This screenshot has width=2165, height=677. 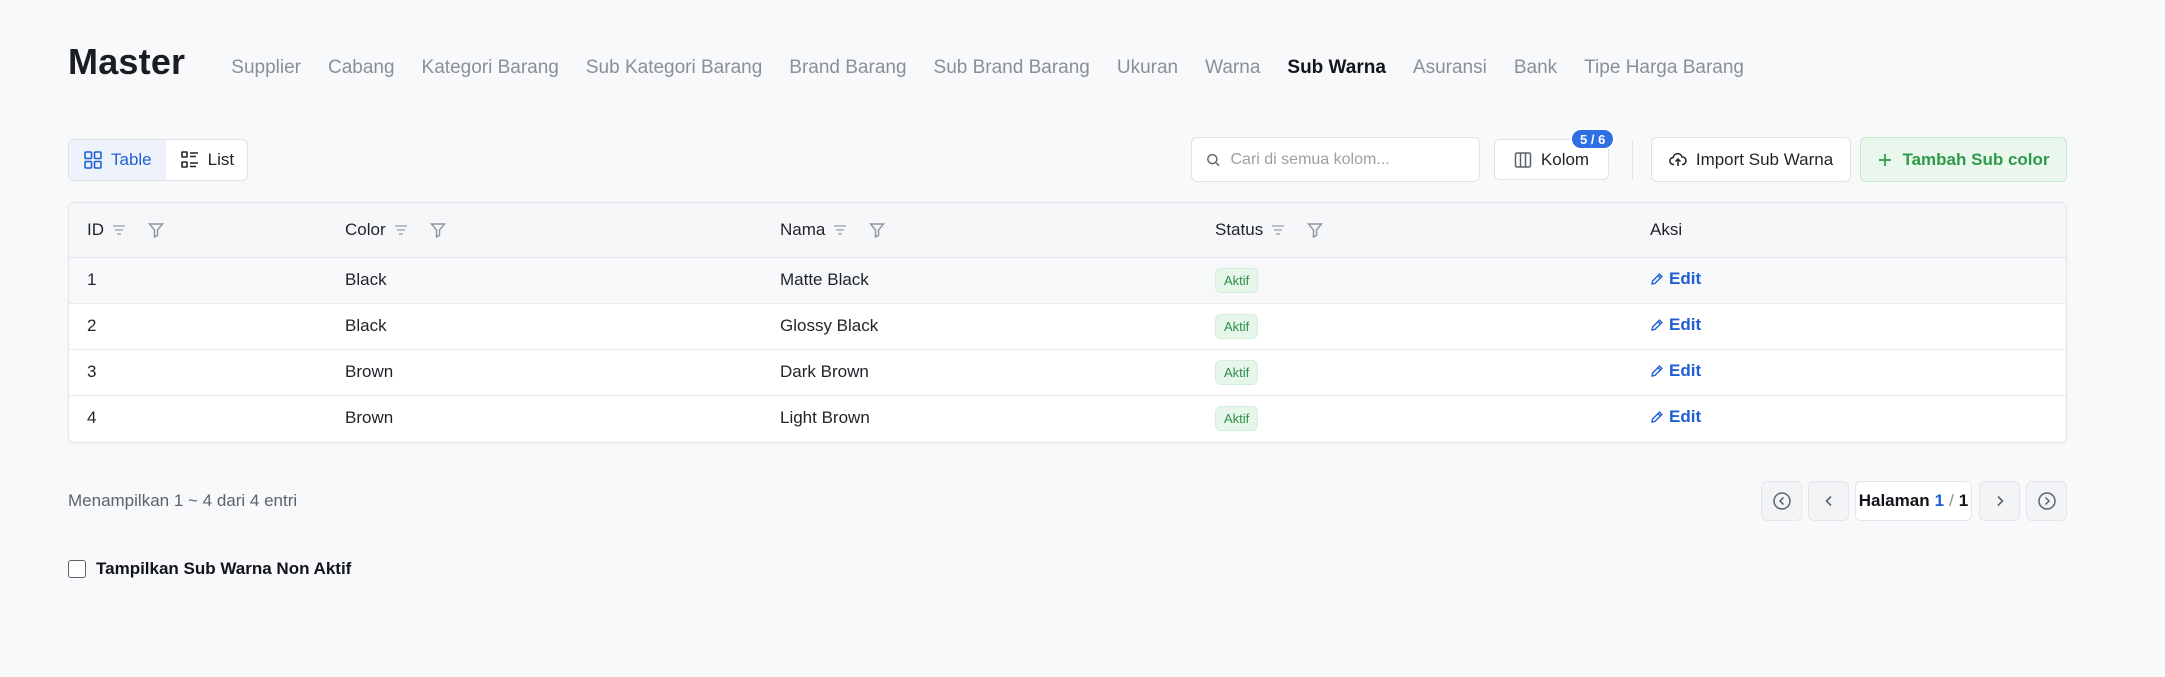 I want to click on next-page-button, so click(x=1999, y=501).